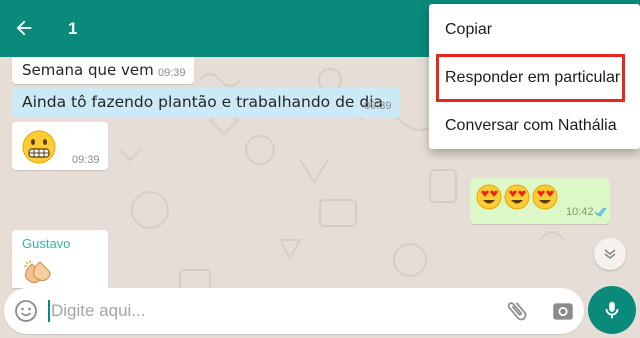 This screenshot has height=338, width=640. What do you see at coordinates (88, 70) in the screenshot?
I see `message-text: Semana que vem` at bounding box center [88, 70].